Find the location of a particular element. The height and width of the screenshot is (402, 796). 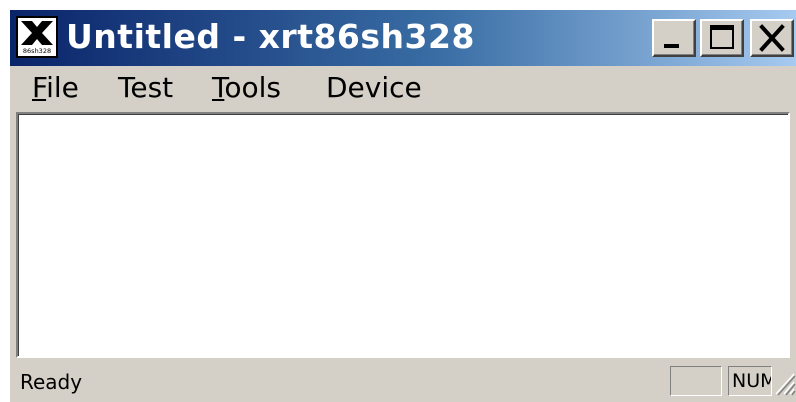

menu-tools: Tools is located at coordinates (246, 88).